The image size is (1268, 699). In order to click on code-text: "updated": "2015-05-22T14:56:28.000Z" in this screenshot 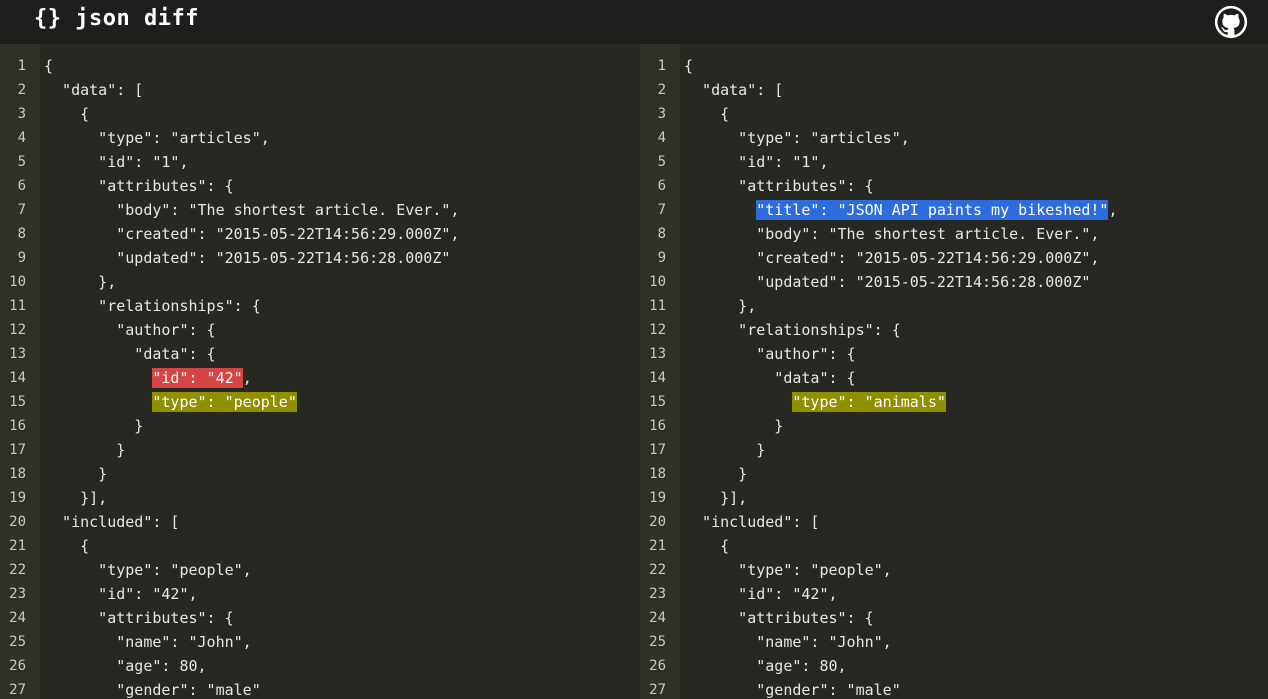, I will do `click(887, 282)`.